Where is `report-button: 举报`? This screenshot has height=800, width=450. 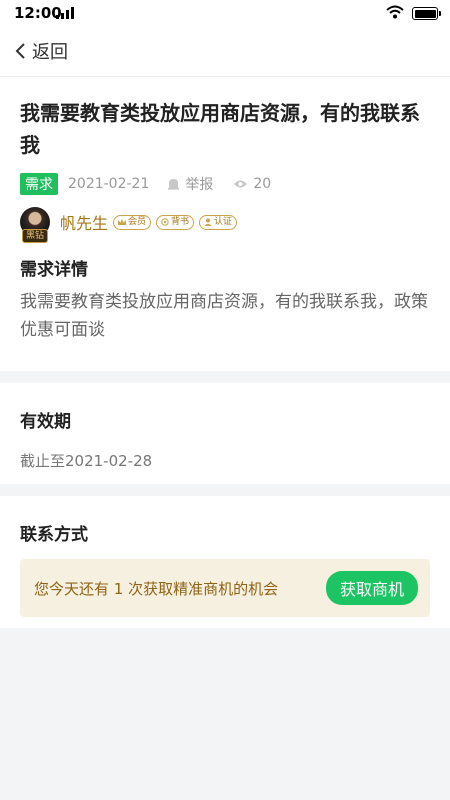 report-button: 举报 is located at coordinates (190, 184).